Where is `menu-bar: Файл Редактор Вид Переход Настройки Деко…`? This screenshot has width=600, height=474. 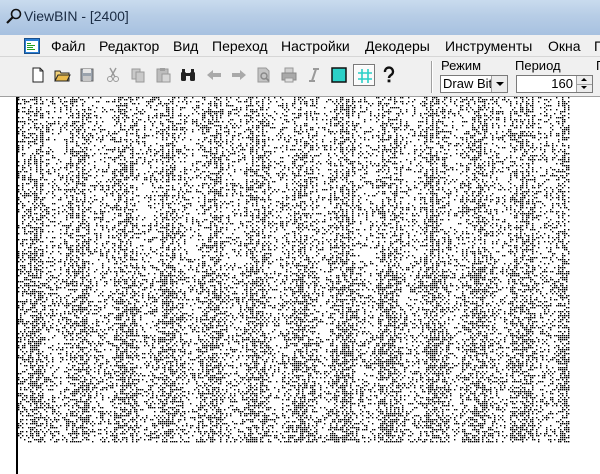
menu-bar: Файл Редактор Вид Переход Настройки Деко… is located at coordinates (300, 46).